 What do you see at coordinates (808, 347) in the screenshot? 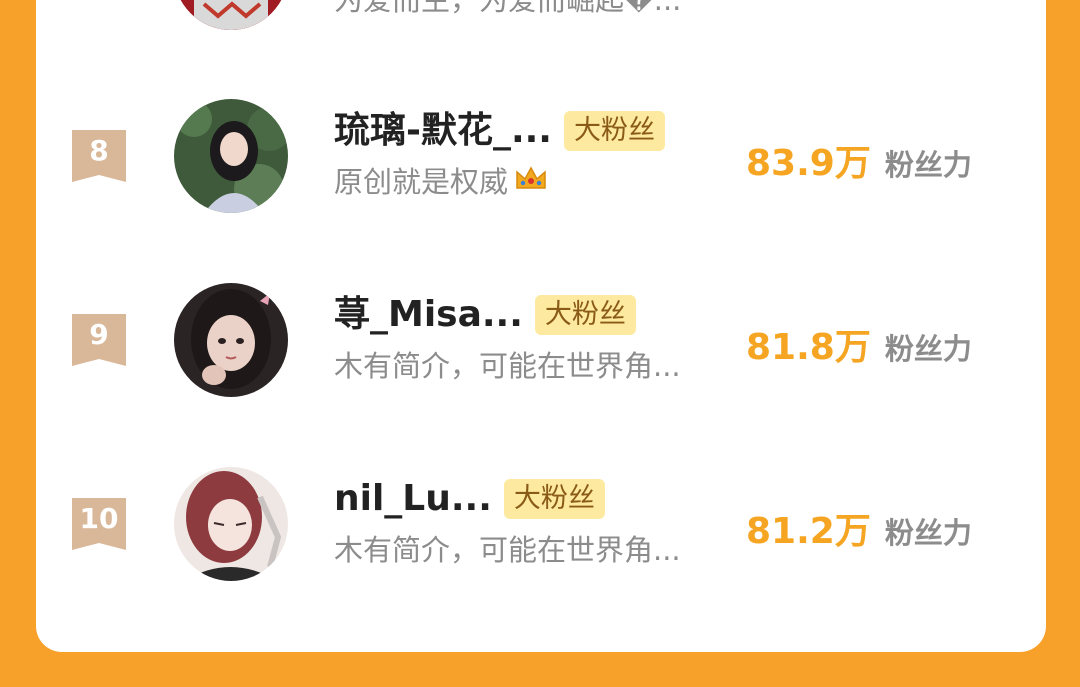
I see `fan-power-value: 81.8万` at bounding box center [808, 347].